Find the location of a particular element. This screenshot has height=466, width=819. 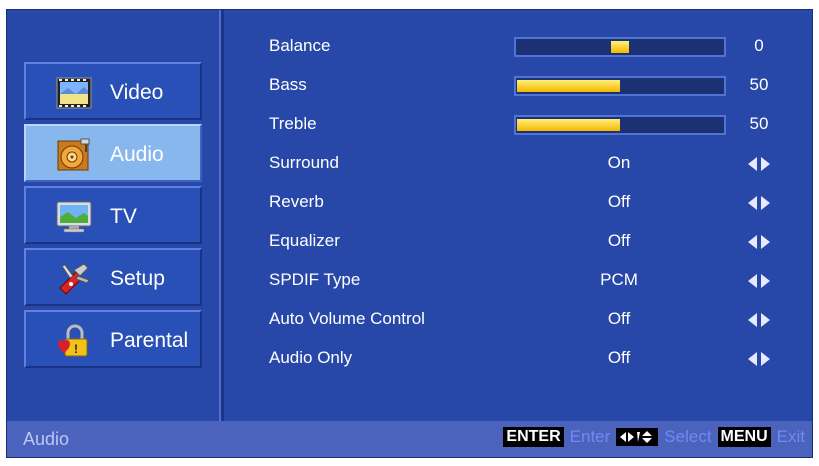

setting-label: Surround is located at coordinates (304, 162).